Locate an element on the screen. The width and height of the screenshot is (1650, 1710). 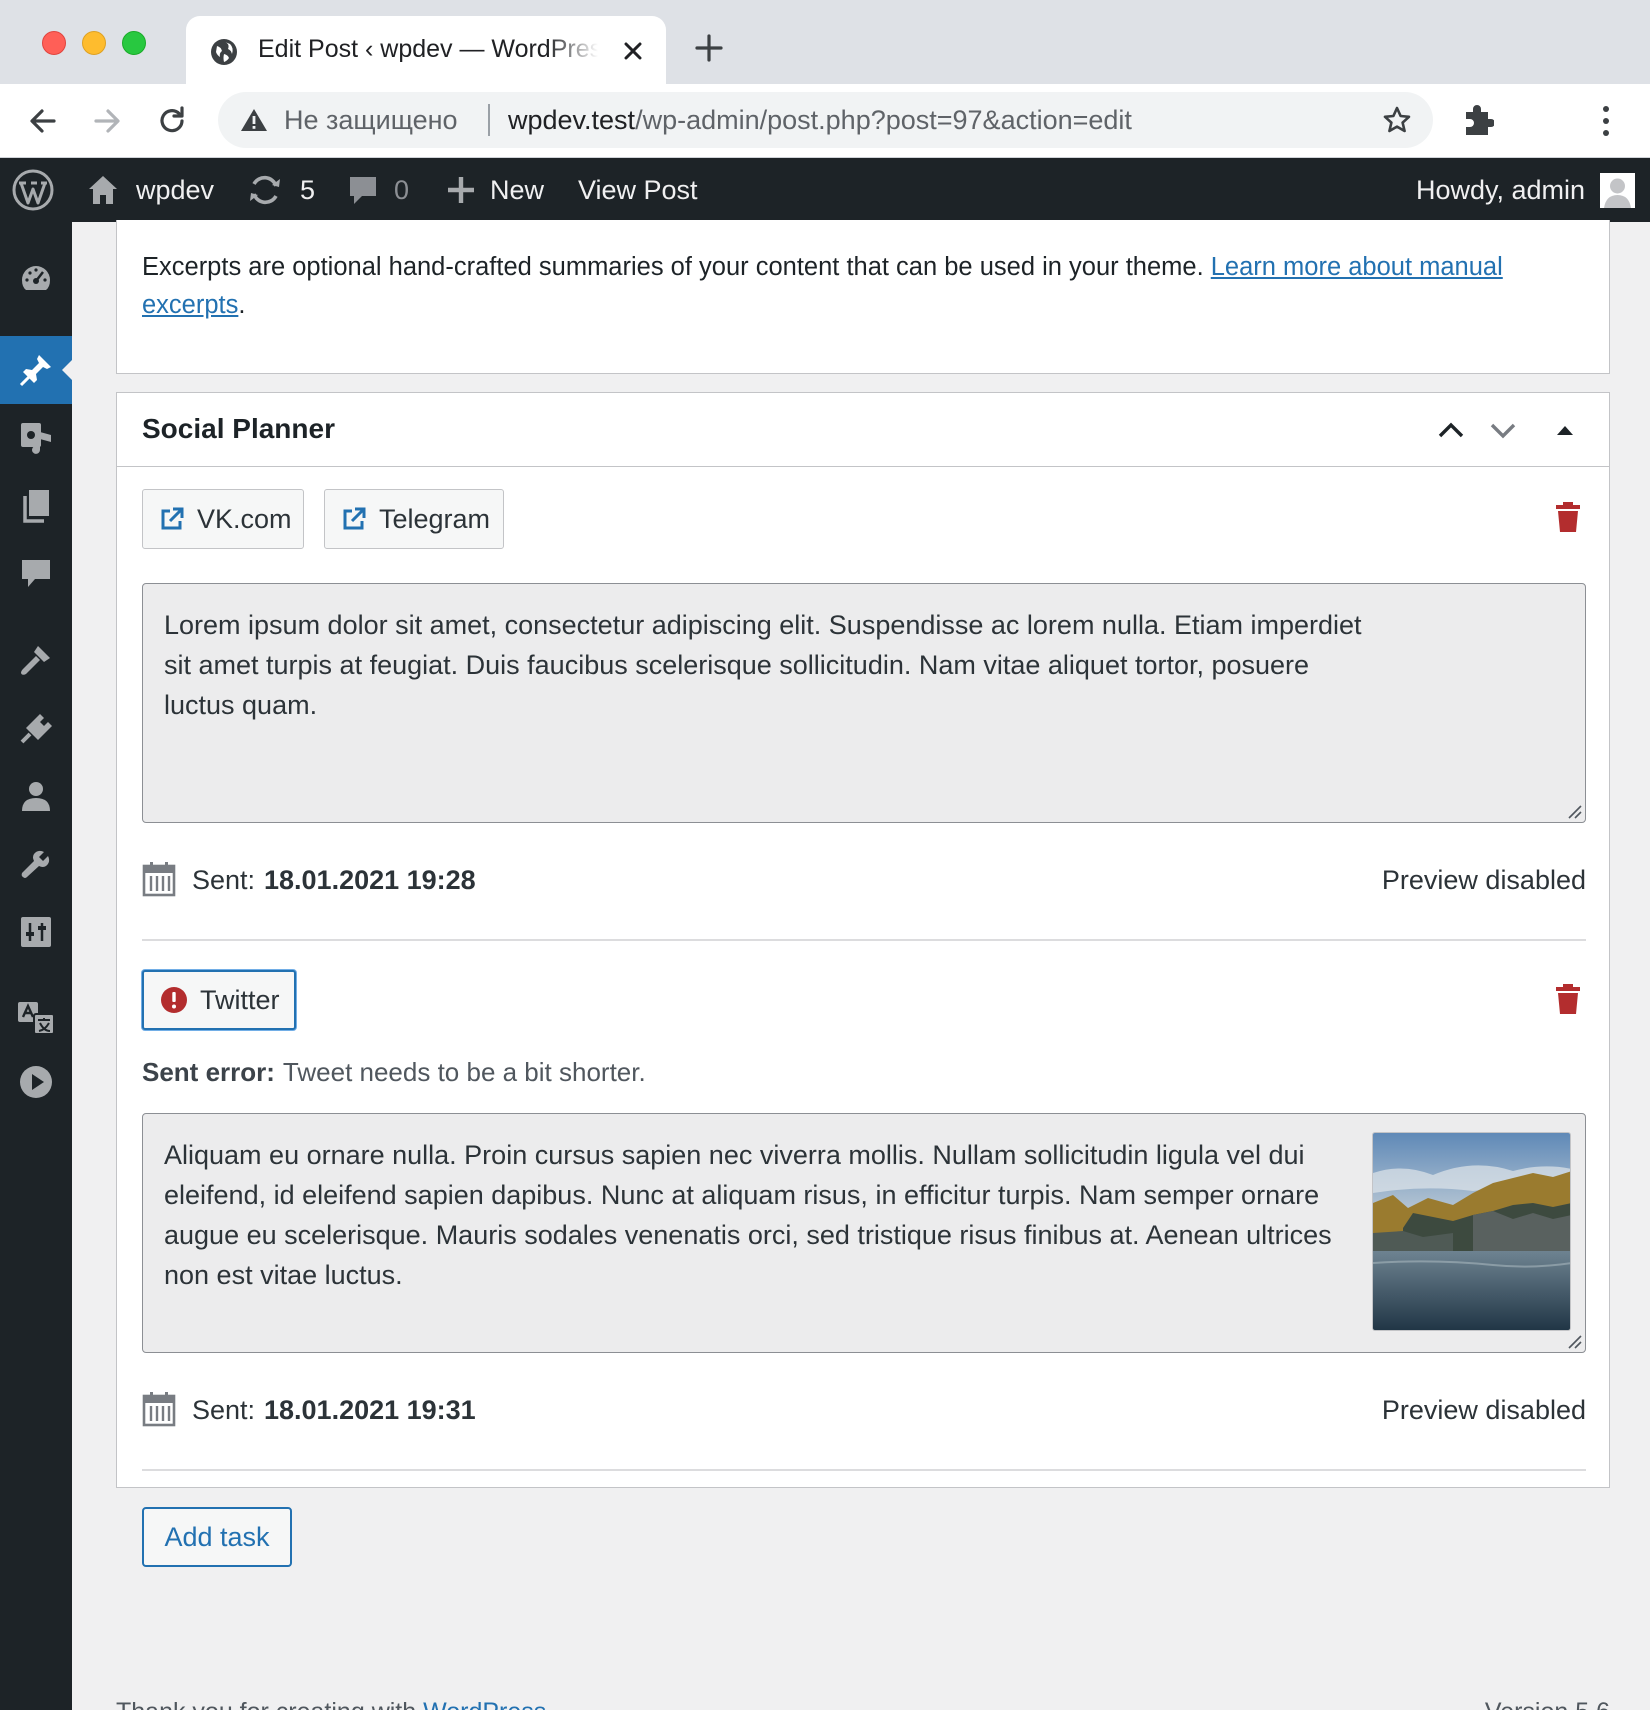
collapse-toggle-icon is located at coordinates (1565, 430).